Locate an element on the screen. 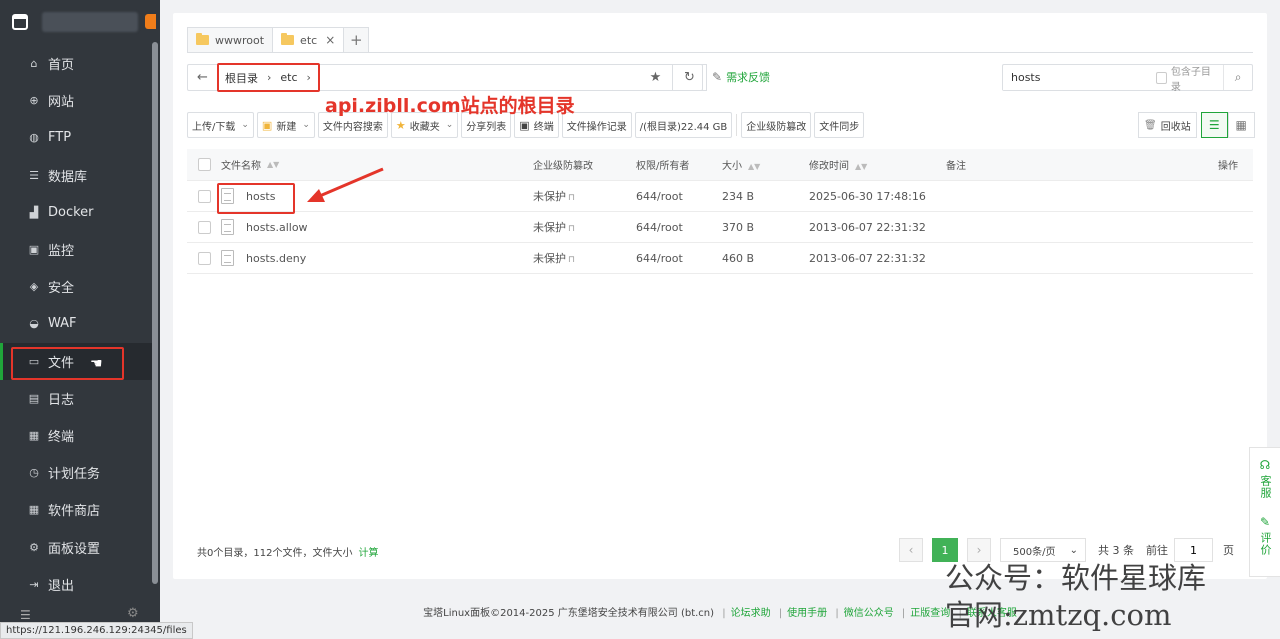 Image resolution: width=1280 pixels, height=639 pixels. sidebar-item-2: ◍ FTP is located at coordinates (76, 137).